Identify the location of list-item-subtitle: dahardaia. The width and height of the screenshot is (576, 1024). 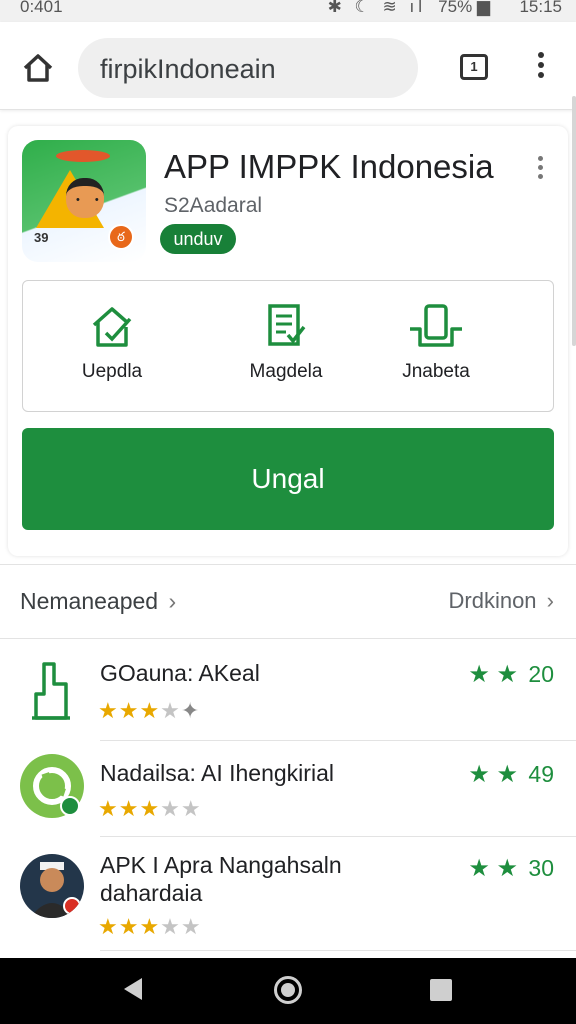
(151, 893).